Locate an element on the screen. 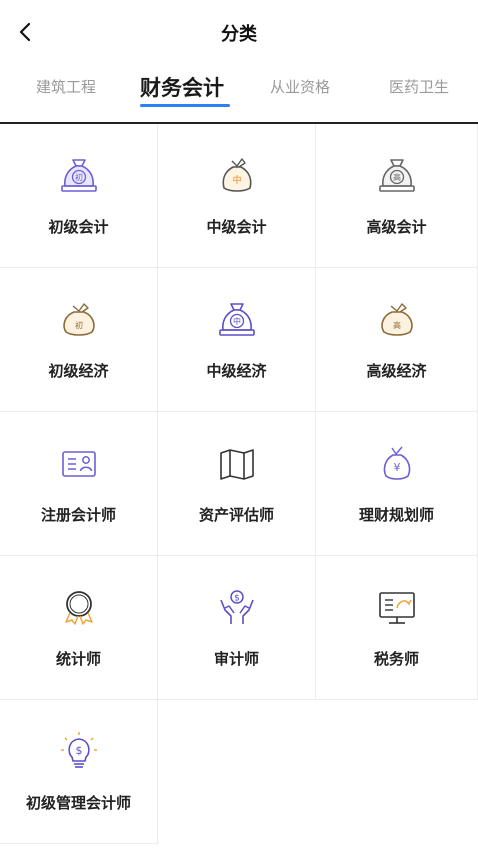 This screenshot has width=478, height=850. active-tab-indicator is located at coordinates (185, 105).